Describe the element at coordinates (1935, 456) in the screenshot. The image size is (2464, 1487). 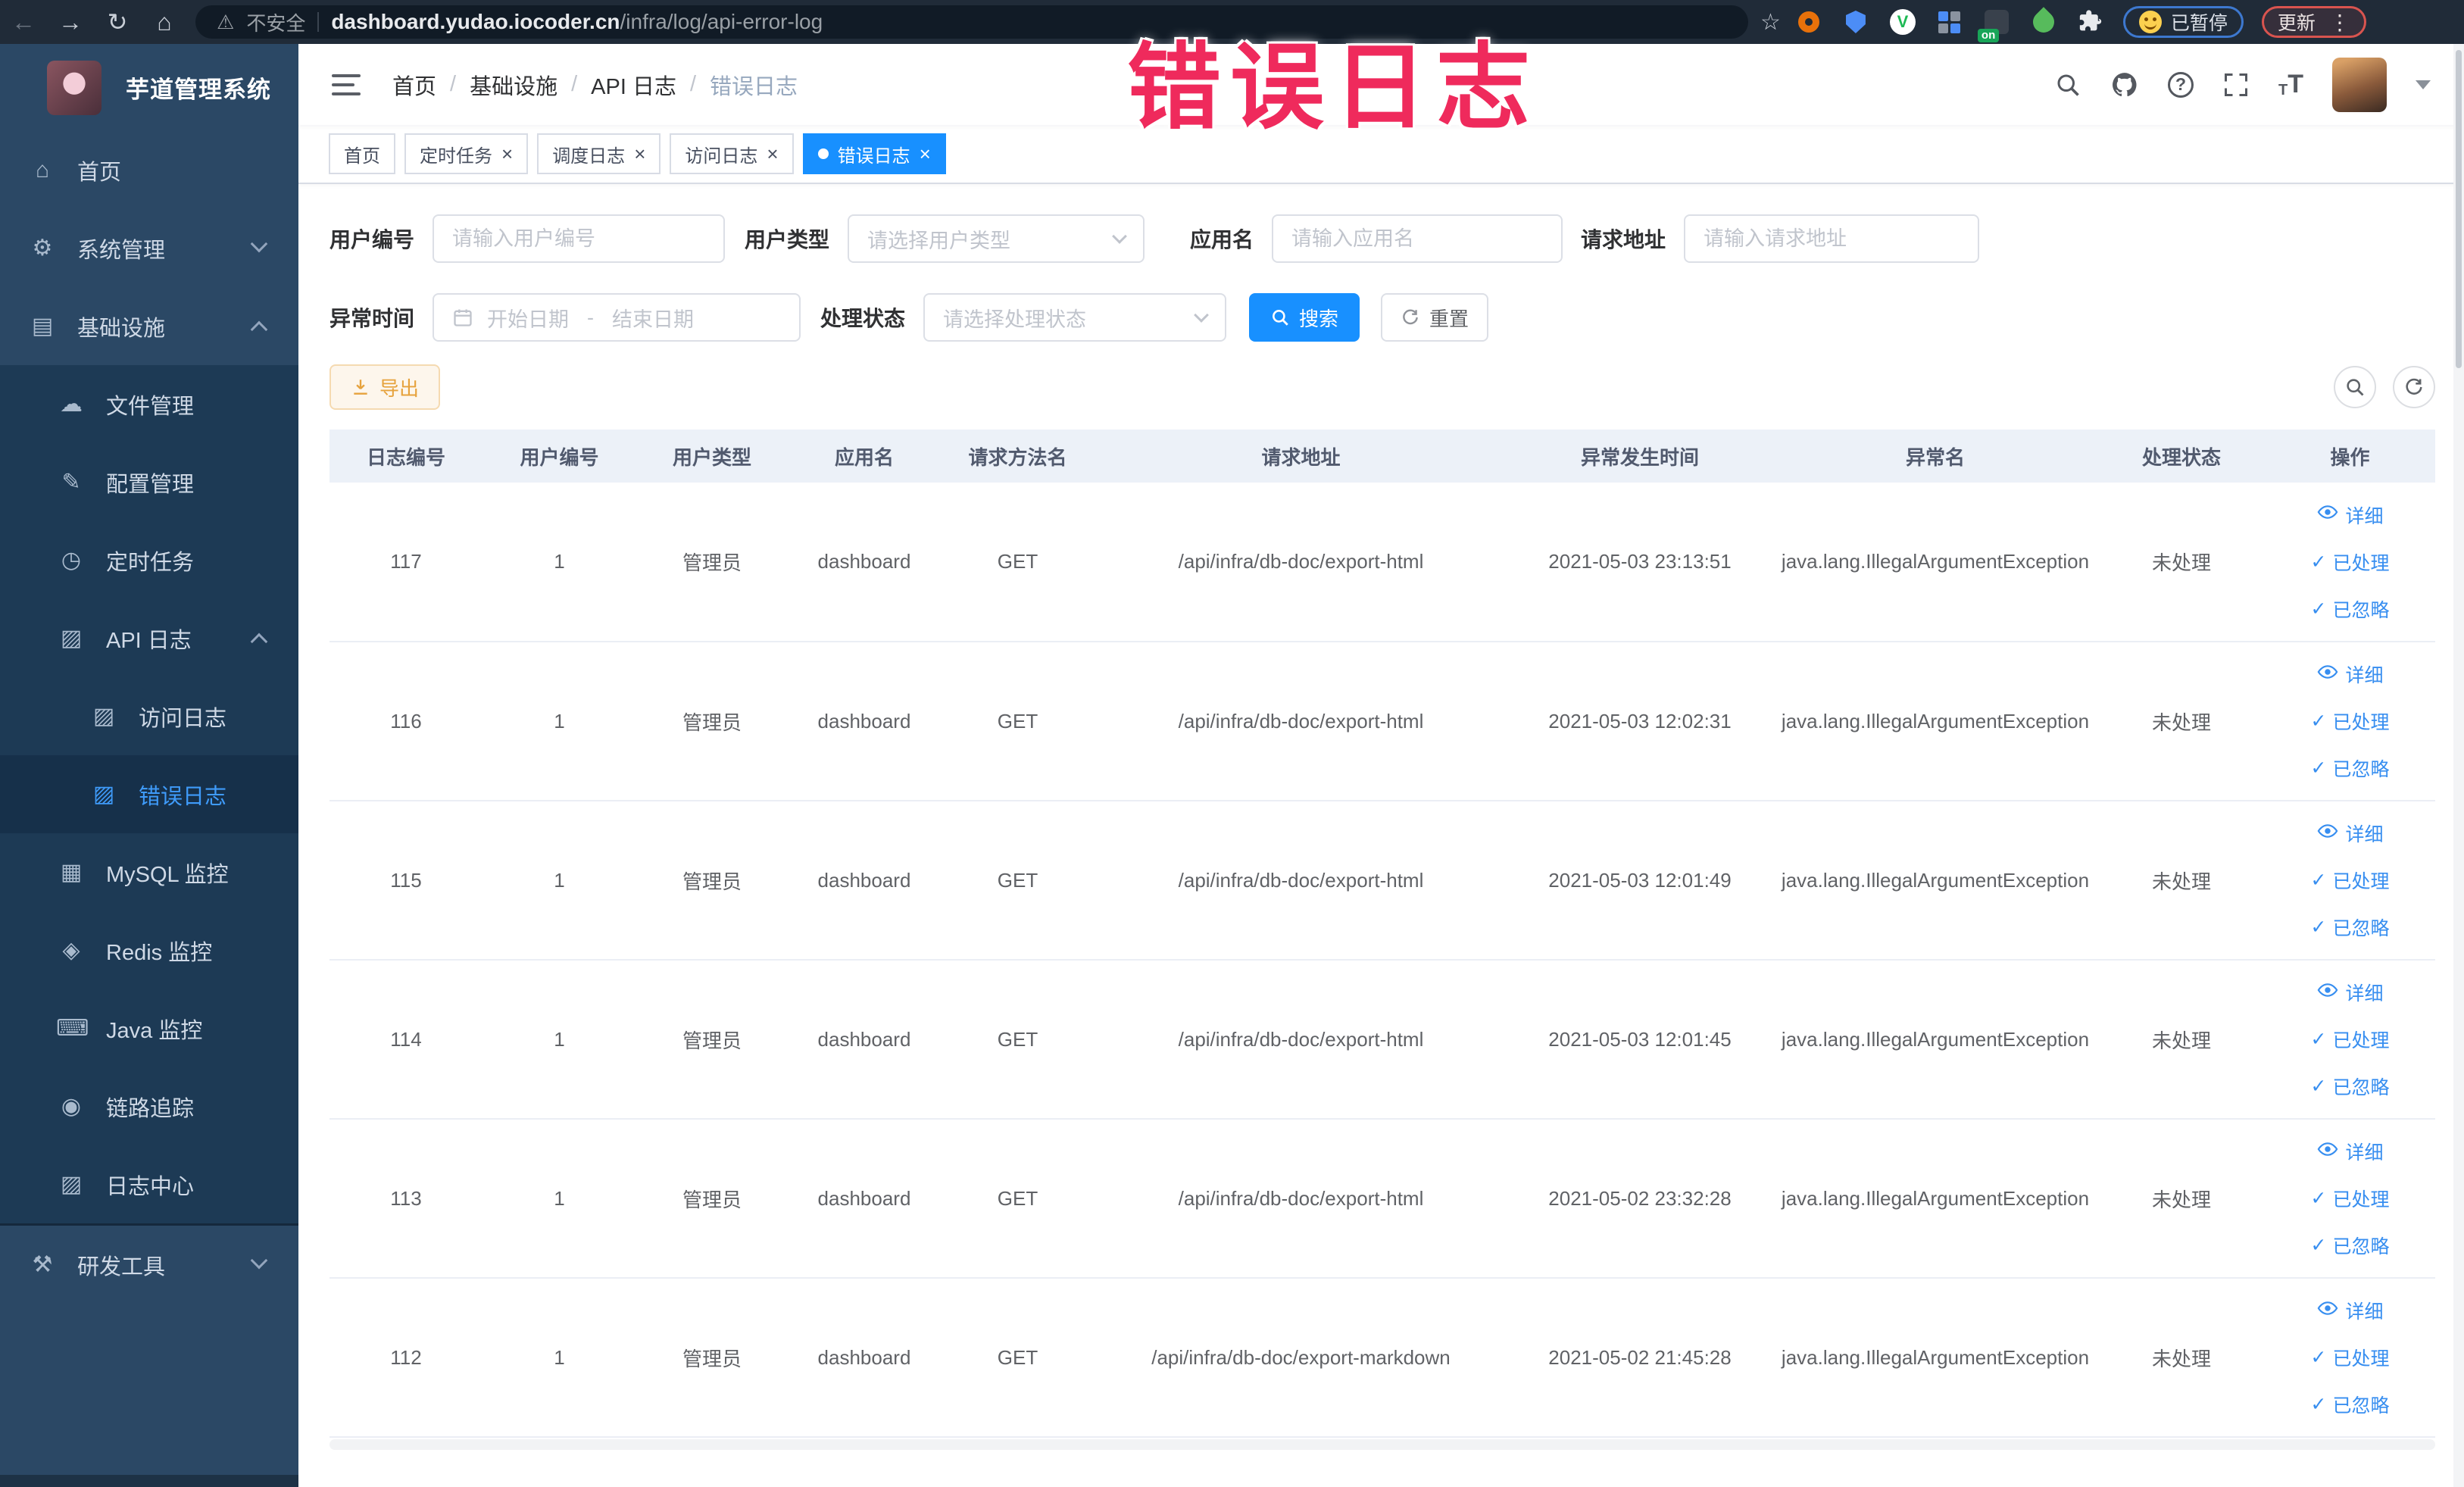
I see `column-header-异常名: 异常名` at that location.